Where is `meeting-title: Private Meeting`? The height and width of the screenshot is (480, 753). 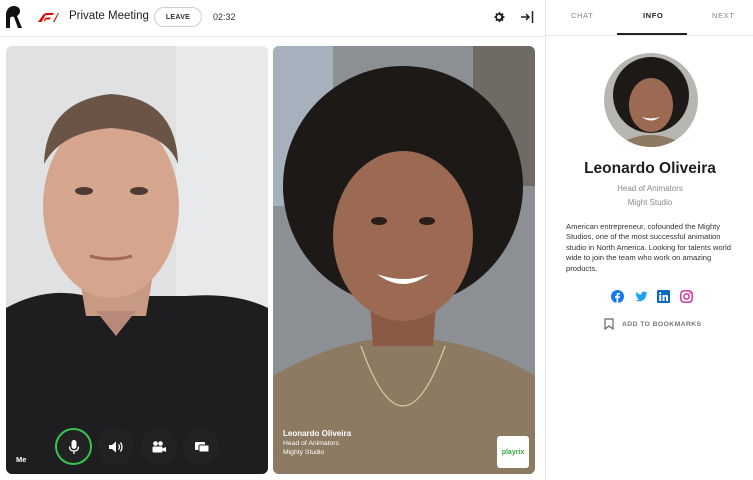 meeting-title: Private Meeting is located at coordinates (109, 16).